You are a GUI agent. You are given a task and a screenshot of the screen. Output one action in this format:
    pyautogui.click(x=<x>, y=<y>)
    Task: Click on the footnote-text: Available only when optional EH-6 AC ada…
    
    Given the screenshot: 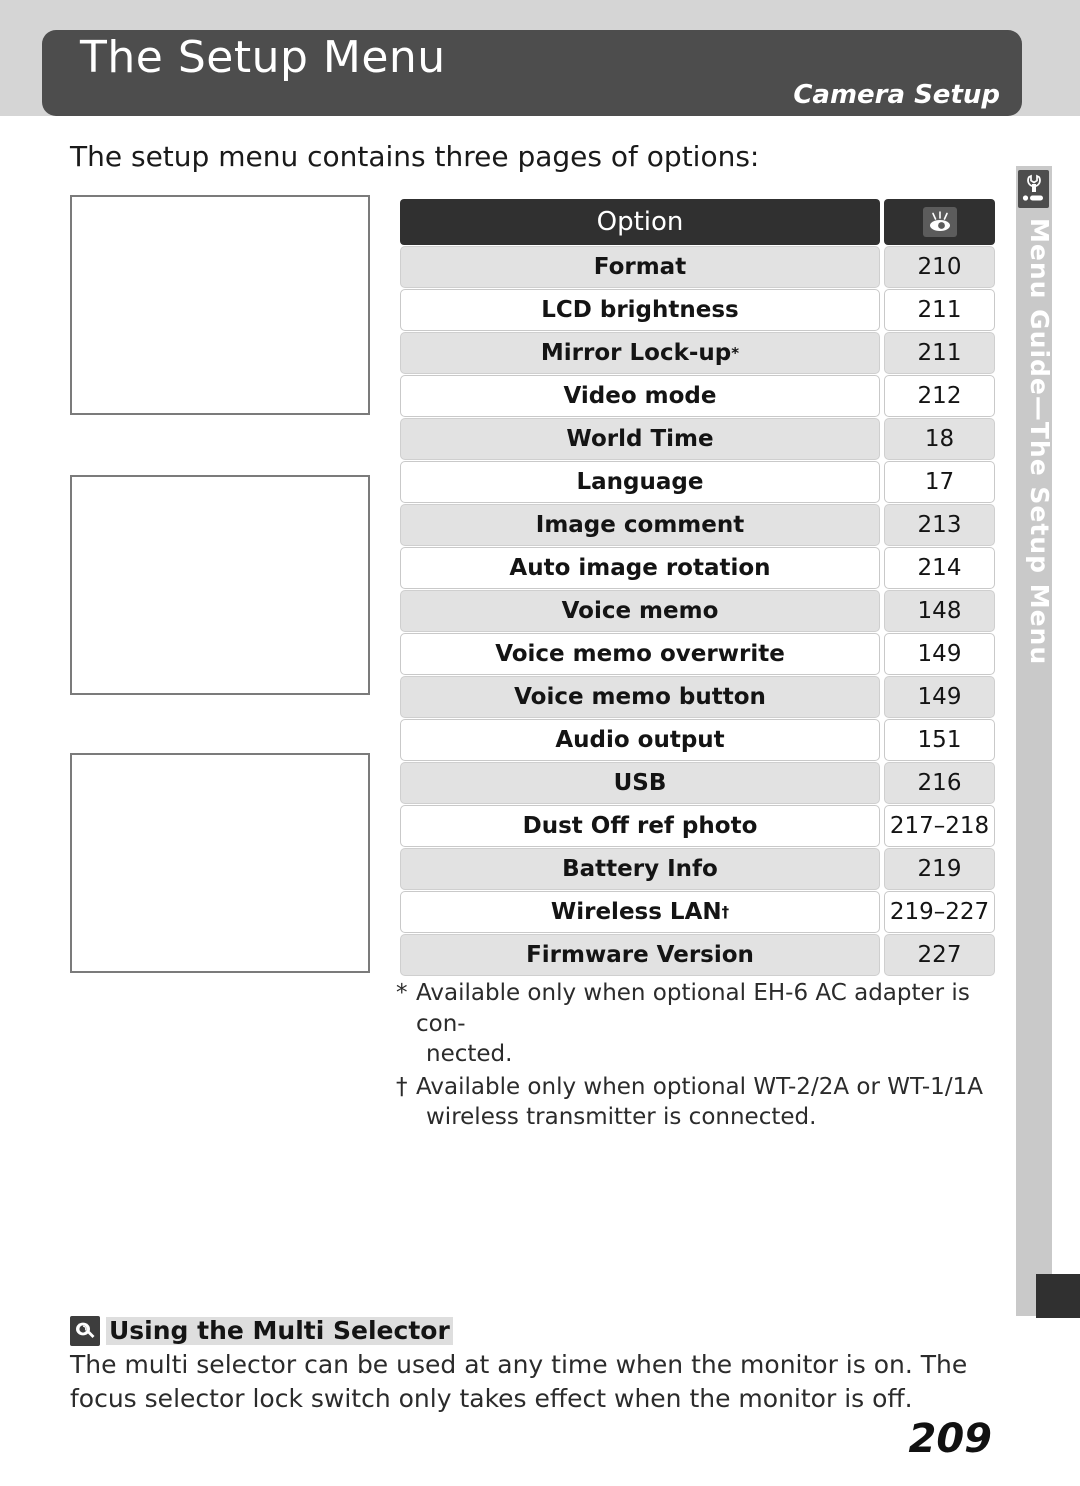 What is the action you would take?
    pyautogui.click(x=708, y=1024)
    